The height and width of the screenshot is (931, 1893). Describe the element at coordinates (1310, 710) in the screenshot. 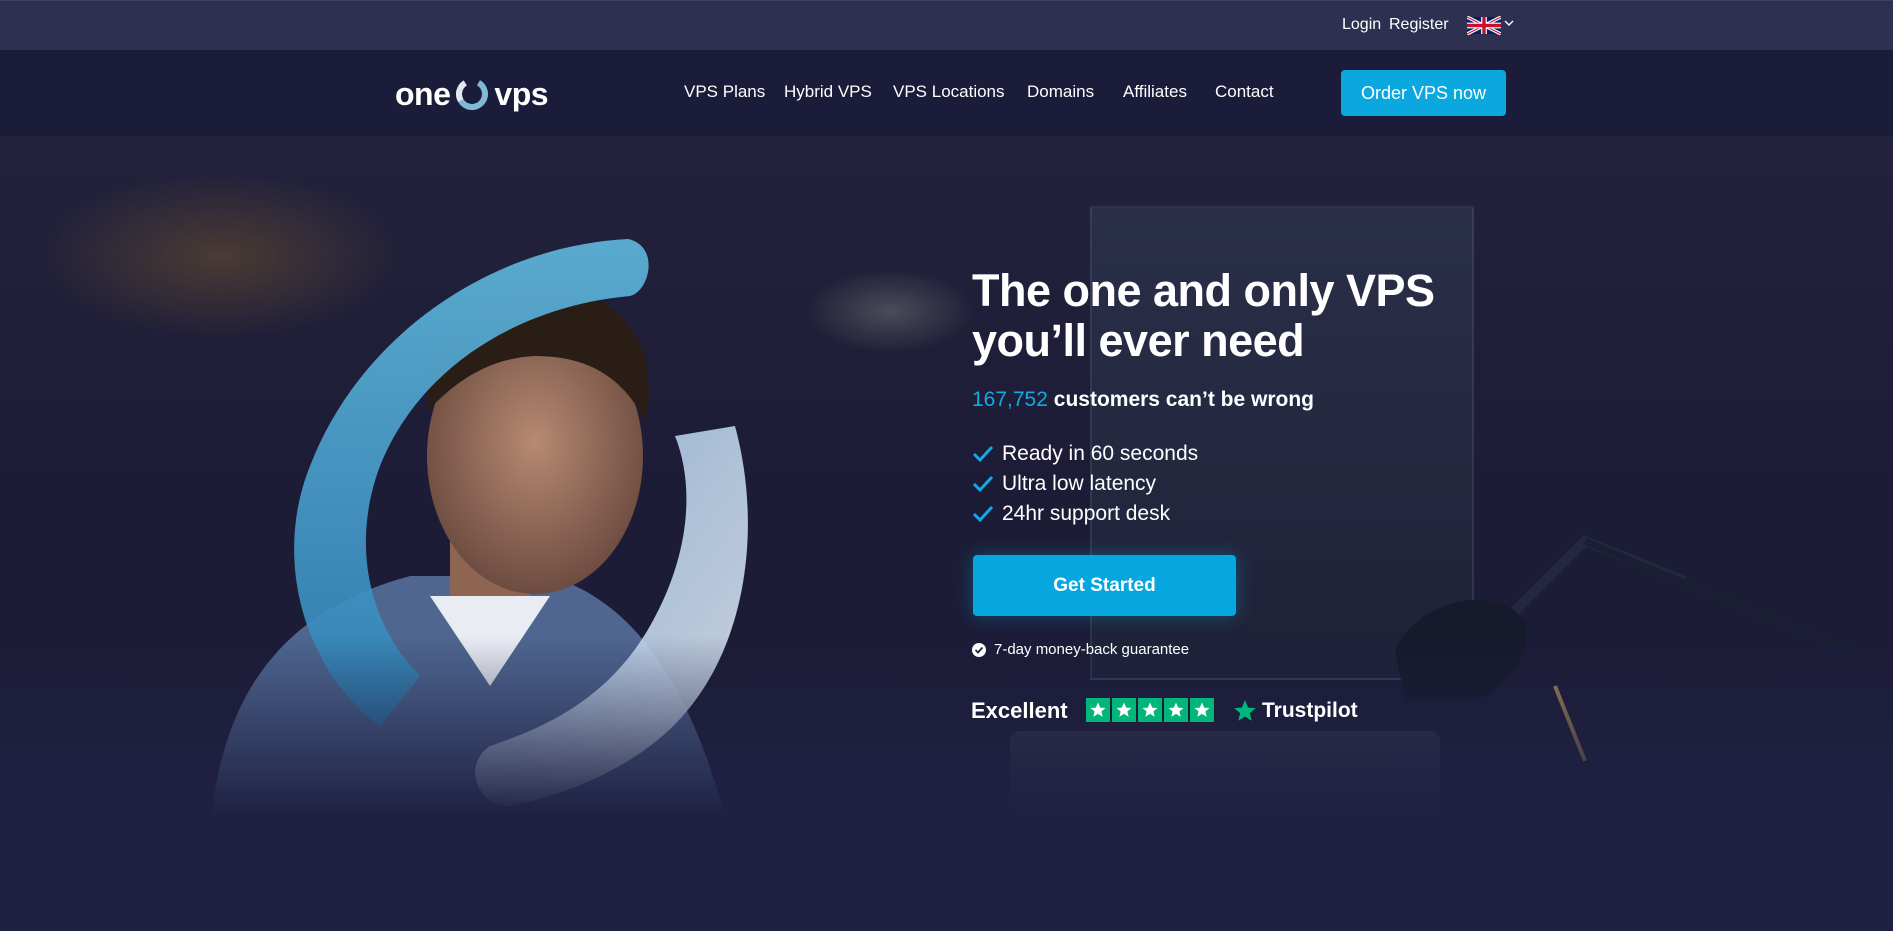

I see `trustpilot-text: Trustpilot` at that location.